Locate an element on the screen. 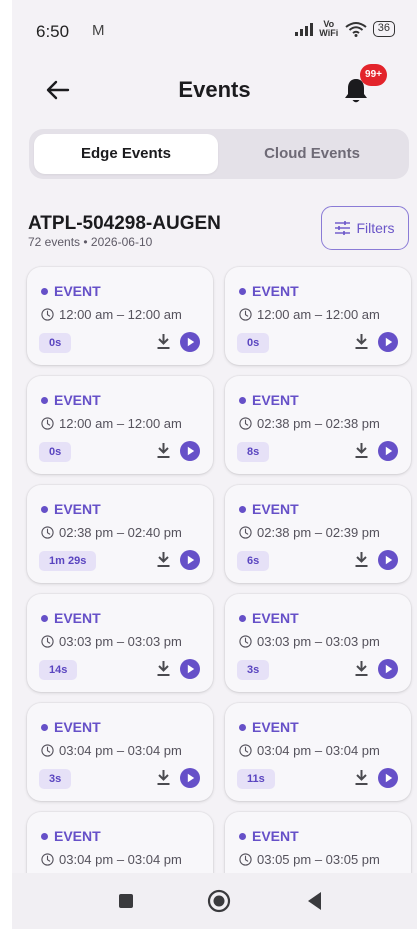  event-card: EVENT 02:38 pm – 02:38 pm 8s is located at coordinates (318, 425).